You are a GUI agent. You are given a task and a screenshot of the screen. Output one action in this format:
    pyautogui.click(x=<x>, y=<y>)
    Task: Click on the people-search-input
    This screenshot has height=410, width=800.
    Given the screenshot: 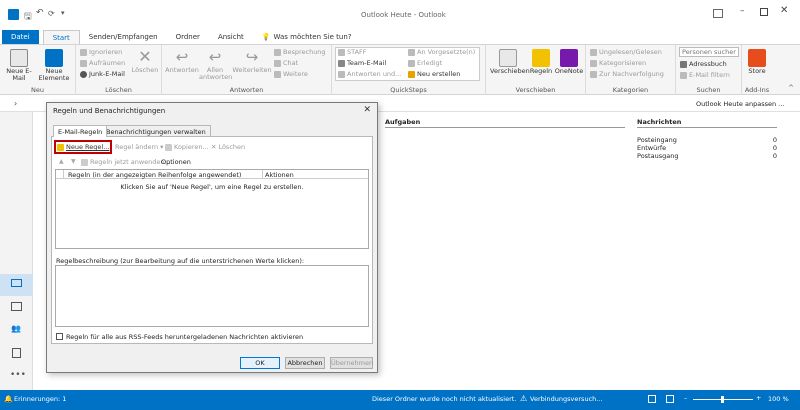 What is the action you would take?
    pyautogui.click(x=709, y=52)
    